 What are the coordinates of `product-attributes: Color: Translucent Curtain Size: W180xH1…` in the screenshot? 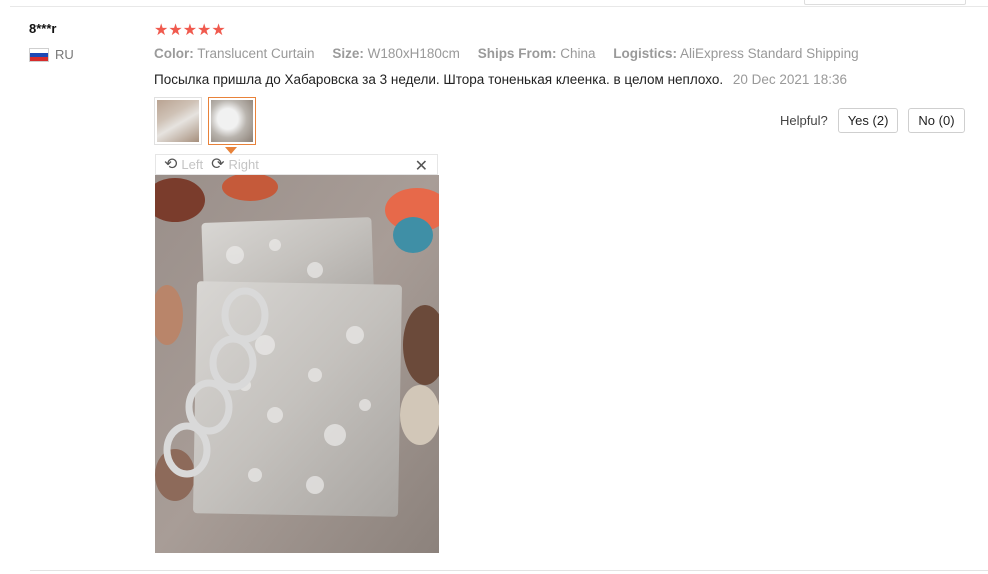 It's located at (513, 53).